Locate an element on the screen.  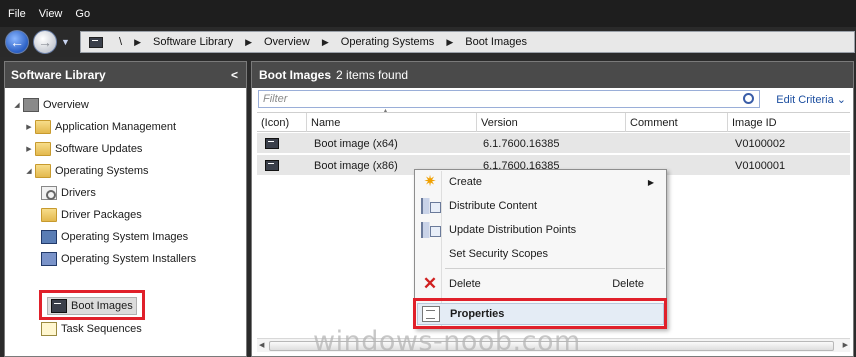
breadcrumb-software-library: Software Library is located at coordinates (193, 42).